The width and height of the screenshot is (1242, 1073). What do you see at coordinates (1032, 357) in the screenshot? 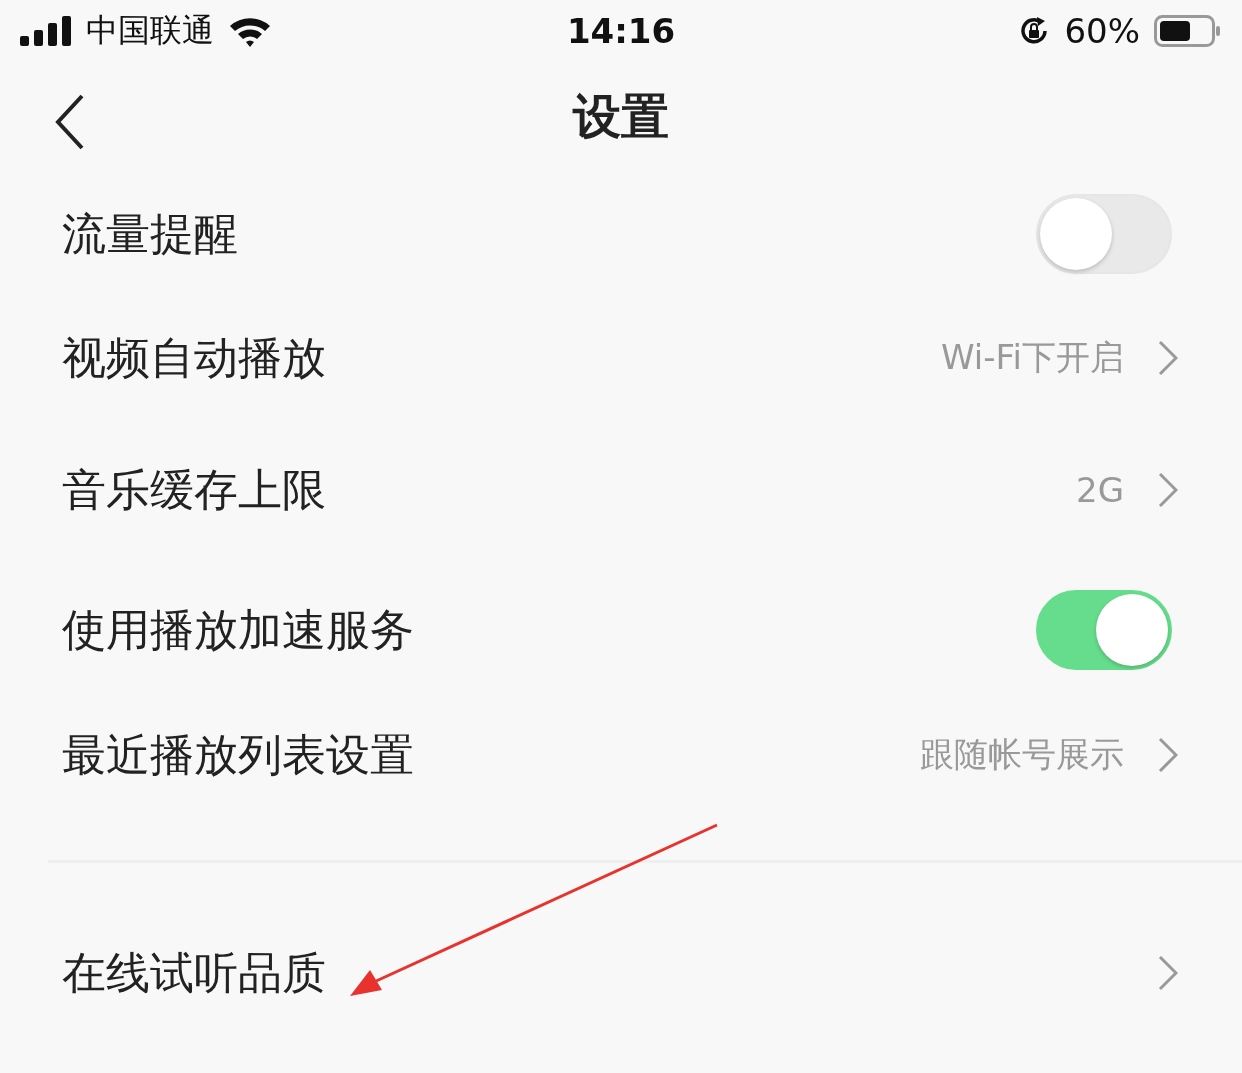
I see `setting-value: Wi-Fi下开启` at bounding box center [1032, 357].